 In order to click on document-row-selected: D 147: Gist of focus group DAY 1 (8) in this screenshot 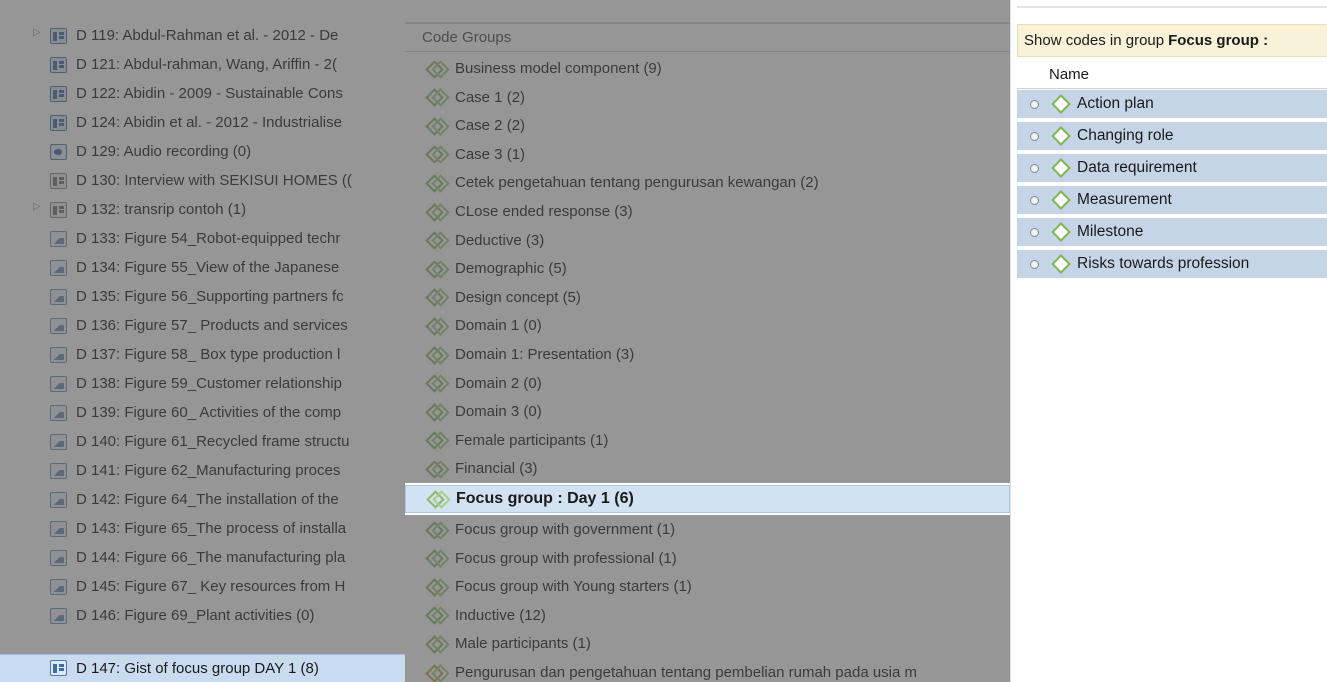, I will do `click(202, 668)`.